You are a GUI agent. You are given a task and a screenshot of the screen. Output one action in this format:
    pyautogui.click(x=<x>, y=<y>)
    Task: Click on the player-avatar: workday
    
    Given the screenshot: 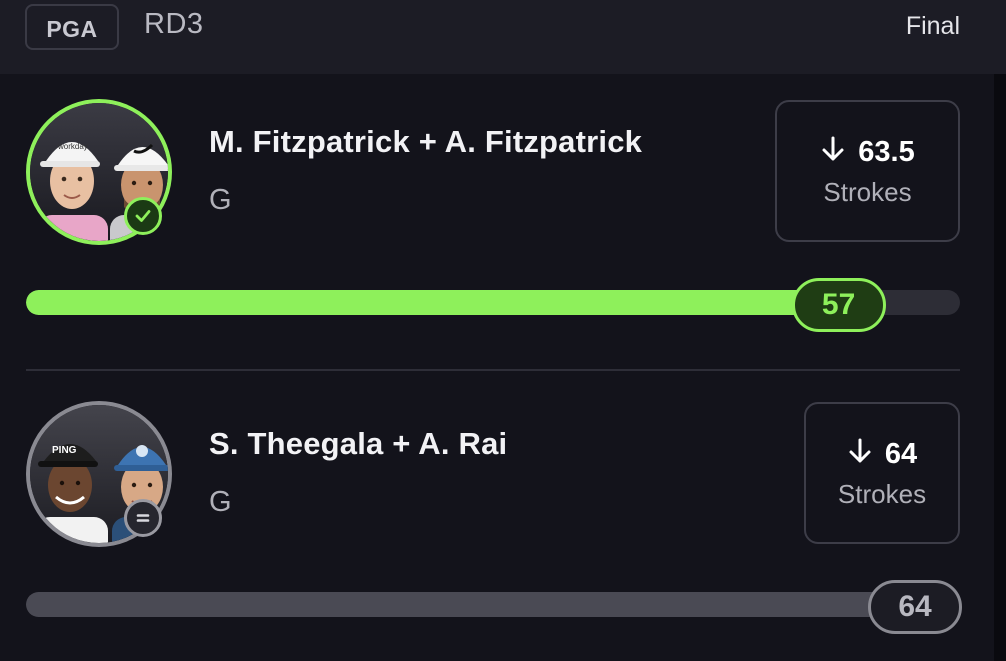 What is the action you would take?
    pyautogui.click(x=99, y=172)
    